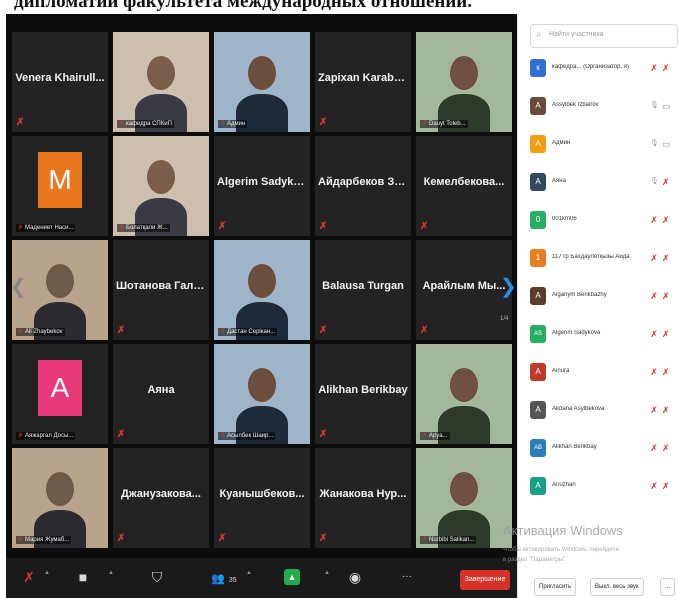  What do you see at coordinates (161, 82) in the screenshot?
I see `video-tile: кафедра СПКиП` at bounding box center [161, 82].